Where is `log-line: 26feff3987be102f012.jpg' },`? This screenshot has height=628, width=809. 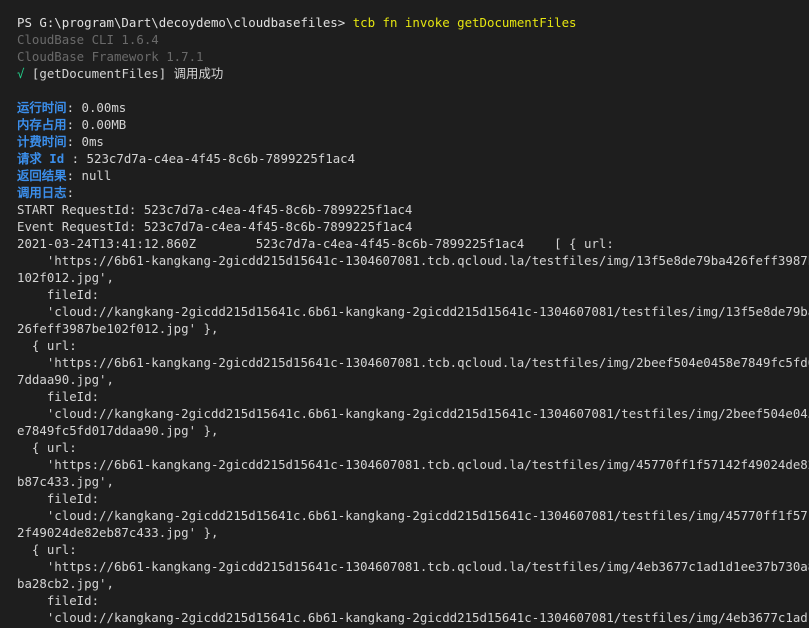 log-line: 26feff3987be102f012.jpg' }, is located at coordinates (118, 328).